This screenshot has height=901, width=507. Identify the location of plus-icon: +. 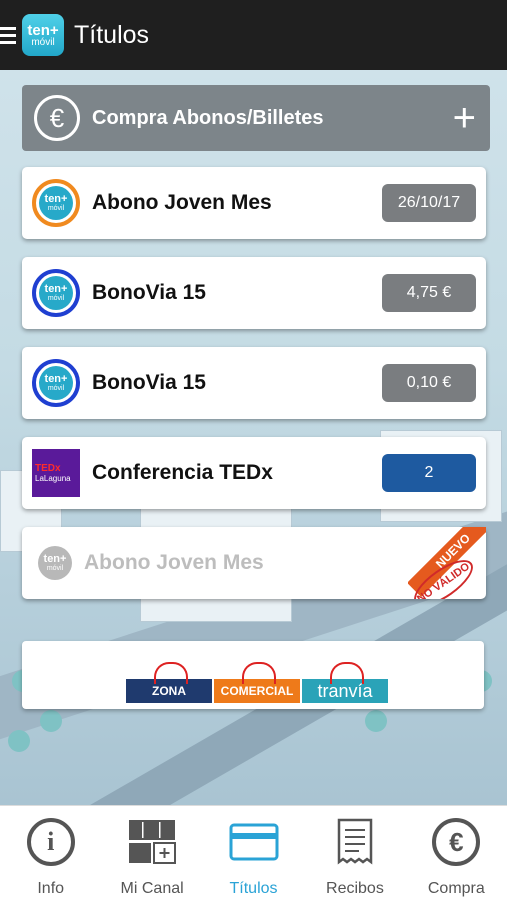
(464, 118).